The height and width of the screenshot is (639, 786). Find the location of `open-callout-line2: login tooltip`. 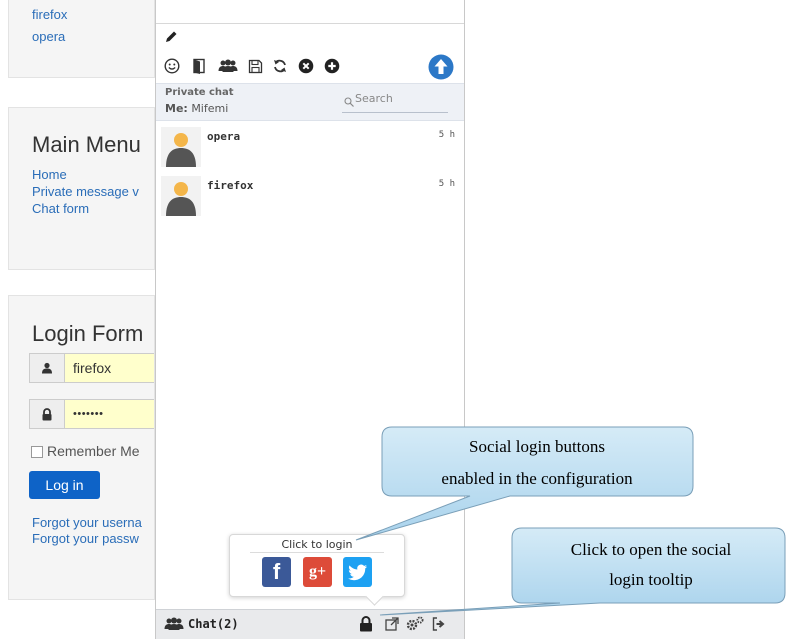

open-callout-line2: login tooltip is located at coordinates (651, 579).